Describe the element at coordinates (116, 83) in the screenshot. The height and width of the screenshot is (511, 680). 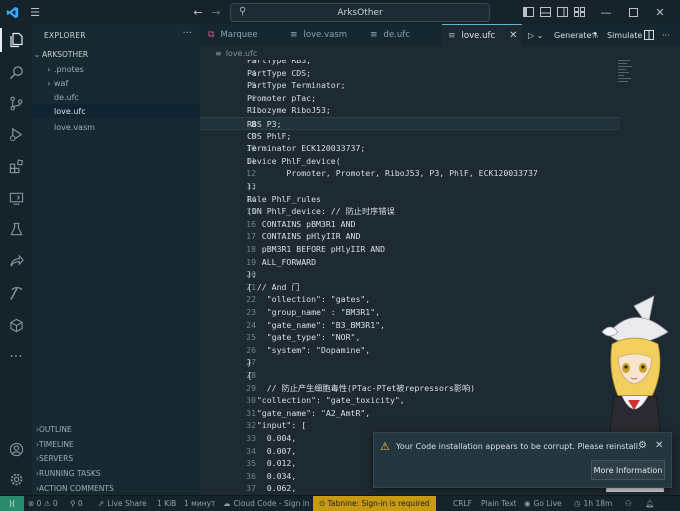
I see `tree-folder-waf: › waf` at that location.